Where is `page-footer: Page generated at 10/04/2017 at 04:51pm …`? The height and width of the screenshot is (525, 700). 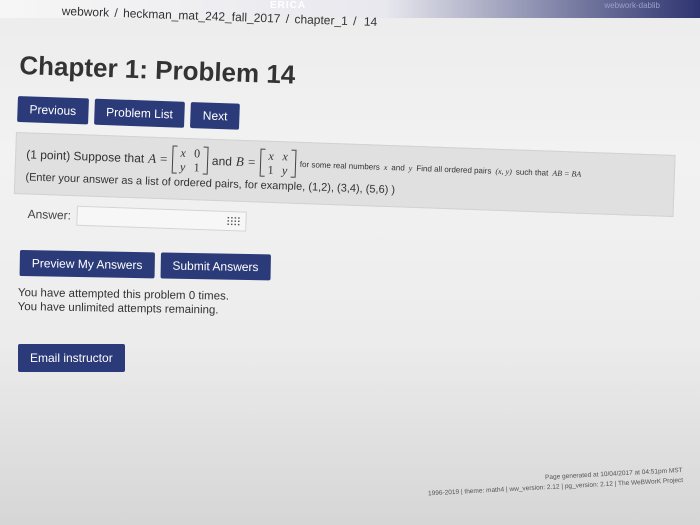
page-footer: Page generated at 10/04/2017 at 04:51pm … is located at coordinates (555, 482).